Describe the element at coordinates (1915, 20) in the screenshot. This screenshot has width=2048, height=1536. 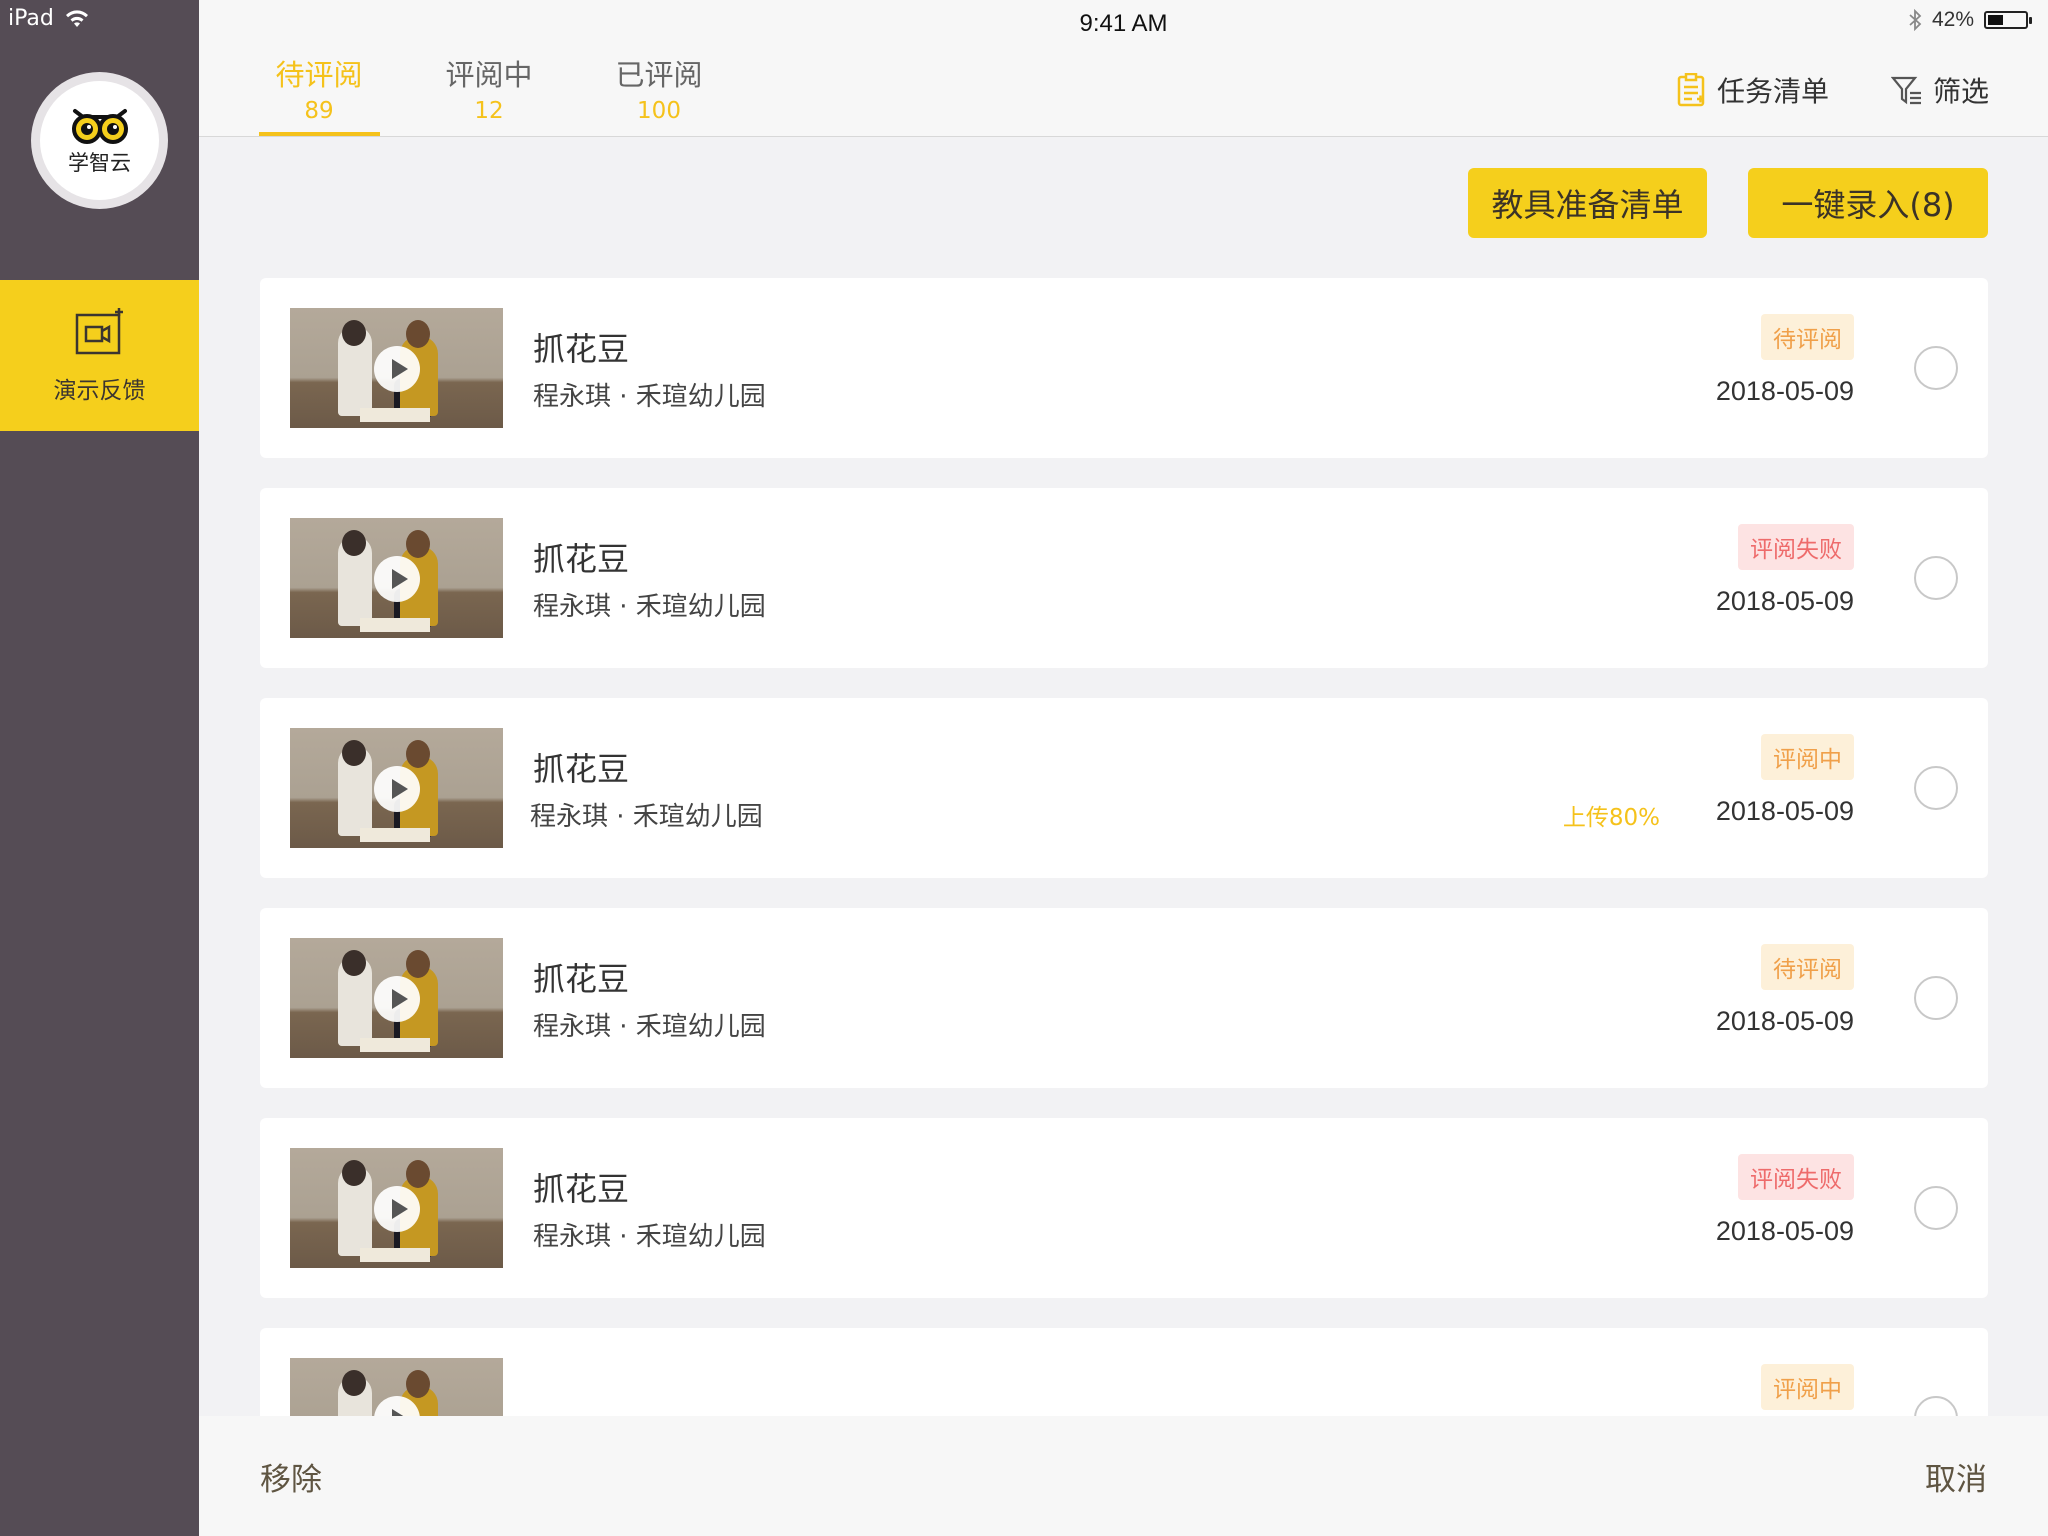
I see `bluetooth-icon` at that location.